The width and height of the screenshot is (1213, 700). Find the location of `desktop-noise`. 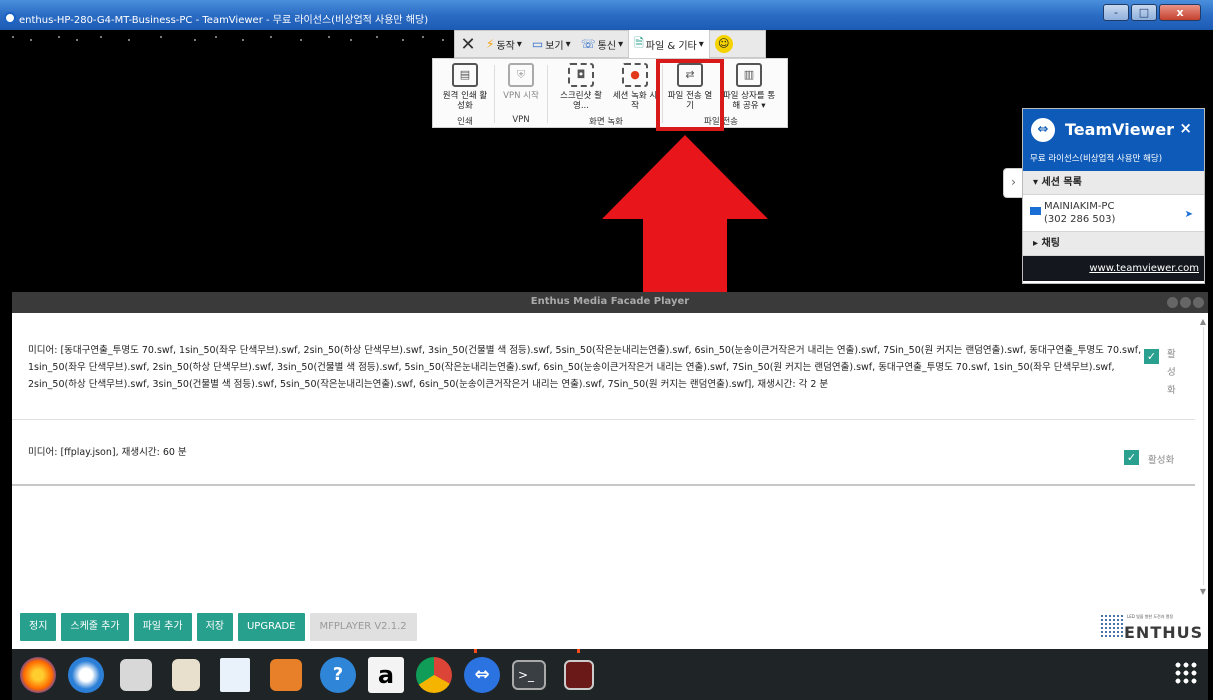

desktop-noise is located at coordinates (230, 40).